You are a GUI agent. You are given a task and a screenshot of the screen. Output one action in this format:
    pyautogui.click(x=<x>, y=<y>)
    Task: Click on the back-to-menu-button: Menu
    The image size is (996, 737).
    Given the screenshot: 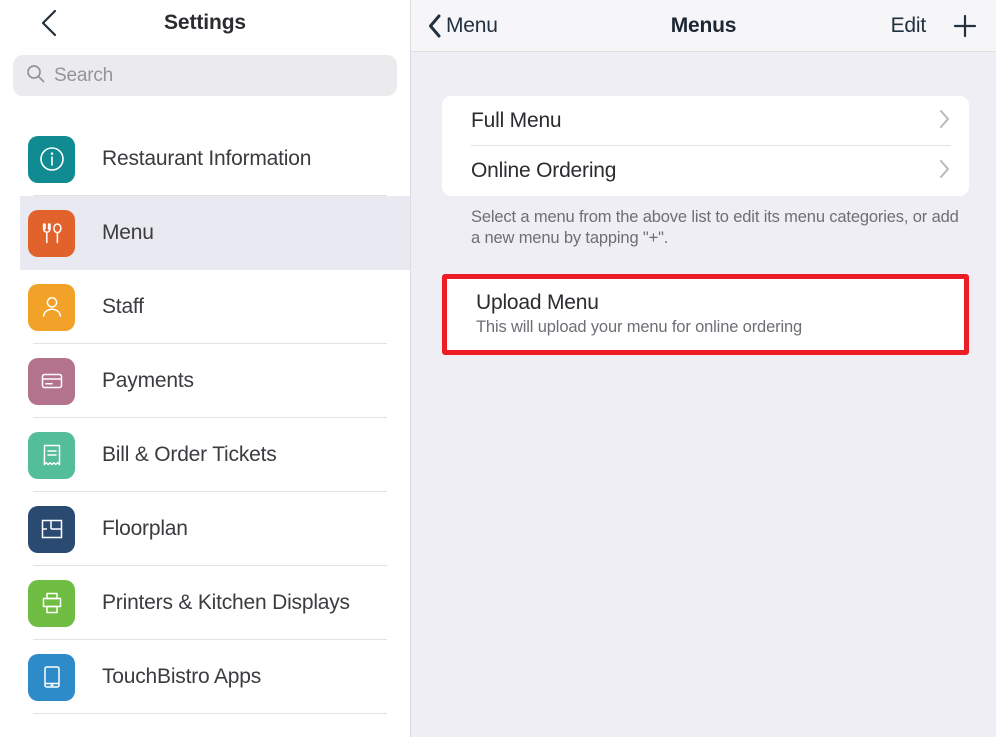 What is the action you would take?
    pyautogui.click(x=463, y=26)
    